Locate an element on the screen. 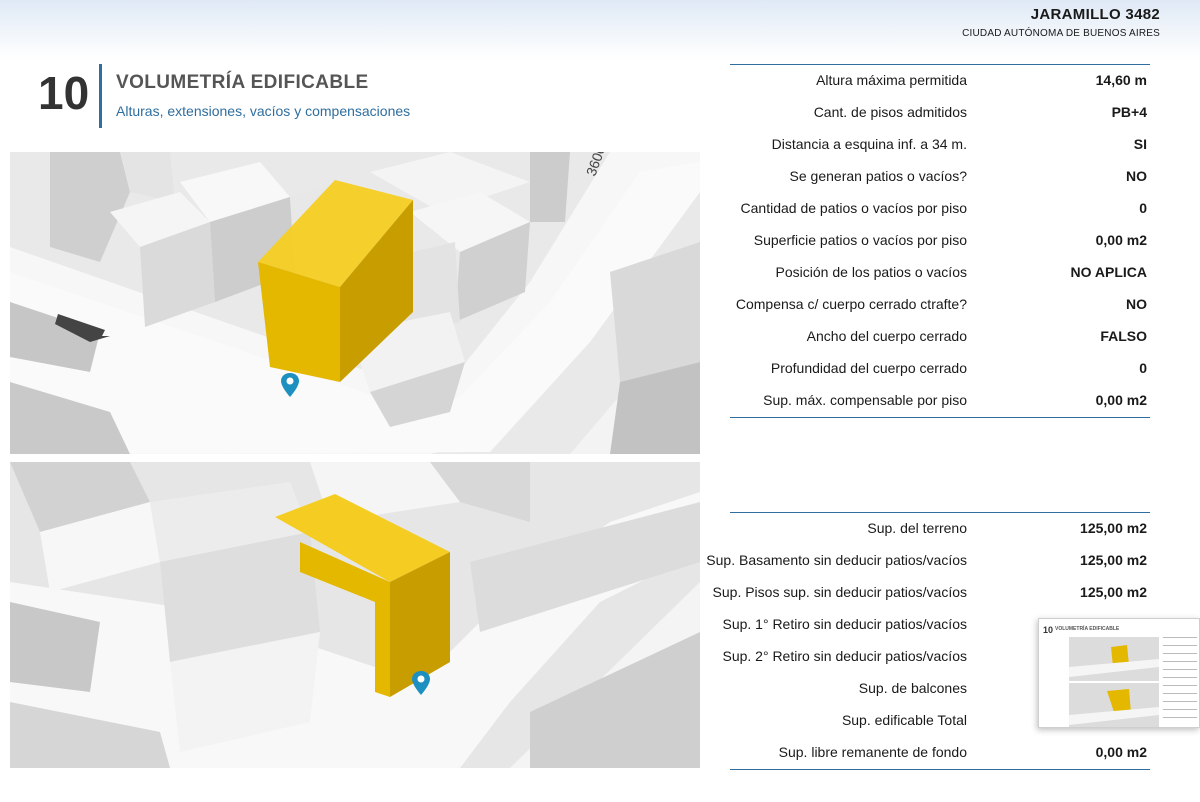 The width and height of the screenshot is (1200, 802). row-value: 14,60 m is located at coordinates (1121, 80).